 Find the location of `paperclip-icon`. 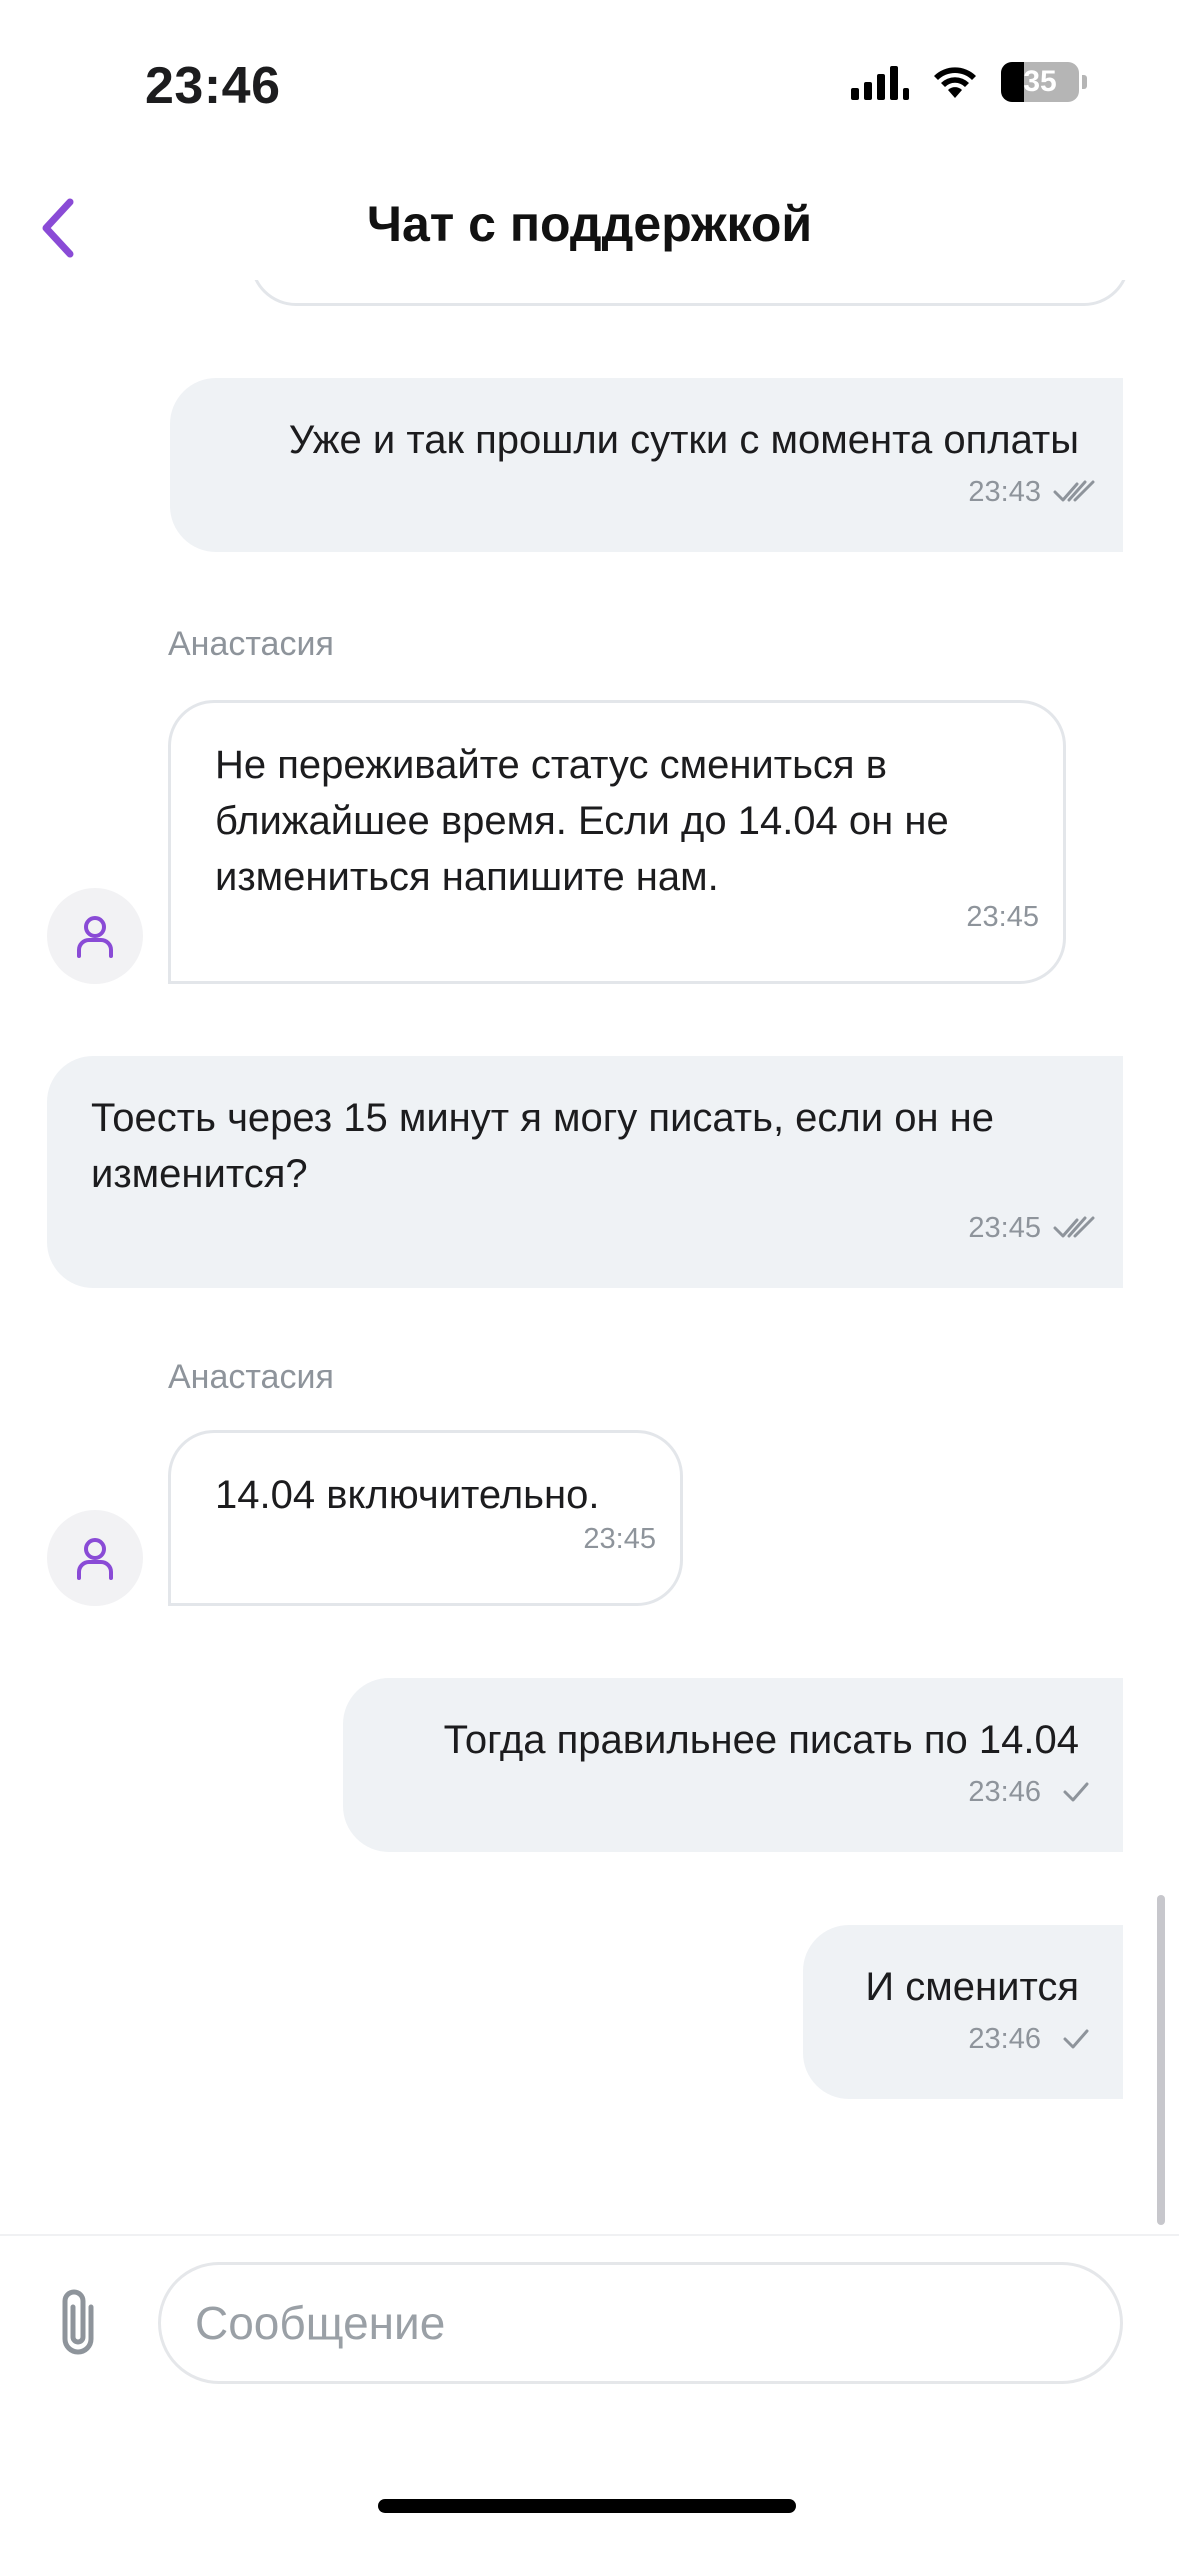

paperclip-icon is located at coordinates (78, 2322).